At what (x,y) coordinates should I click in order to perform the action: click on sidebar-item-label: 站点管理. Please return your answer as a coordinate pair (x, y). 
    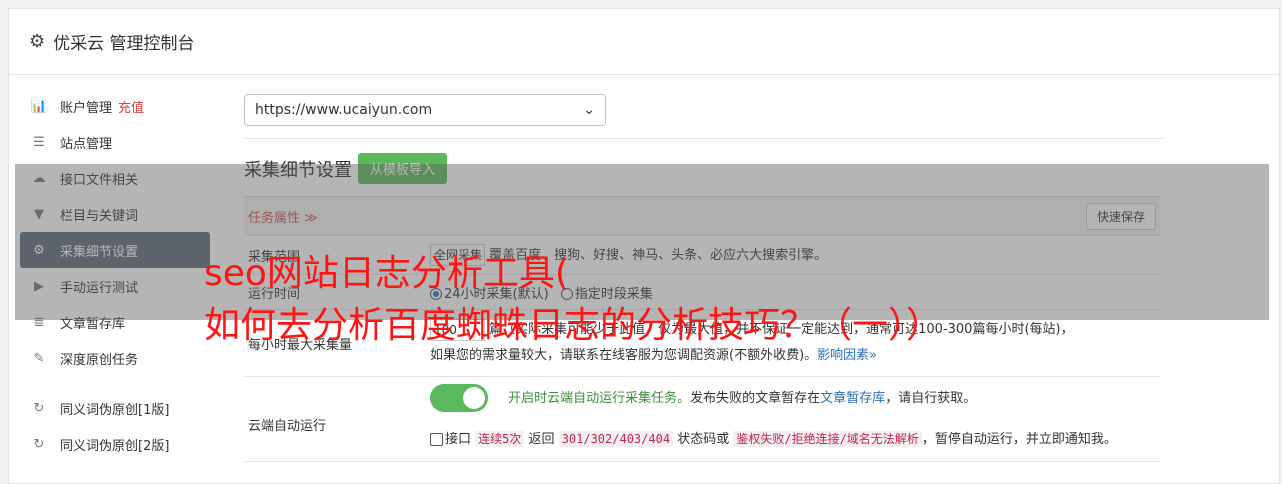
    Looking at the image, I should click on (86, 144).